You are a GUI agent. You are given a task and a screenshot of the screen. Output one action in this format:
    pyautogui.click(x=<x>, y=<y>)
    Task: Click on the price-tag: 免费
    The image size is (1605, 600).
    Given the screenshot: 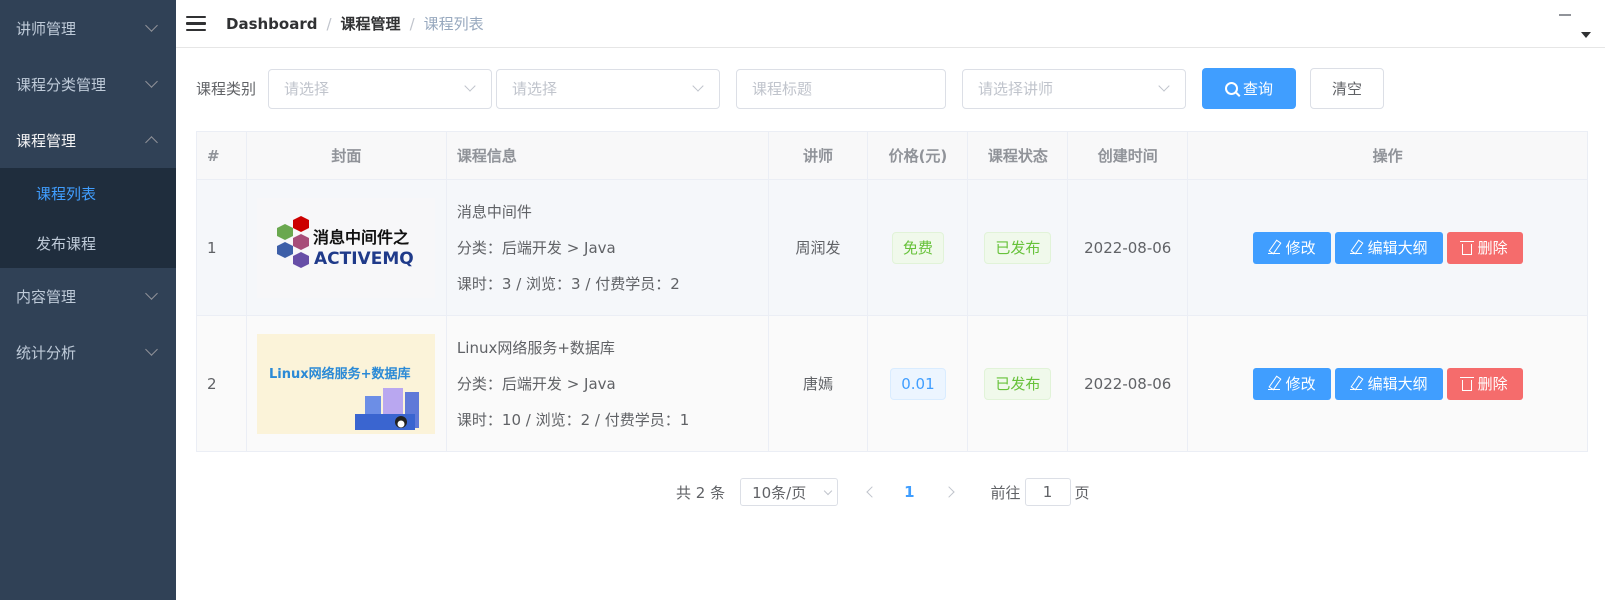 What is the action you would take?
    pyautogui.click(x=917, y=247)
    